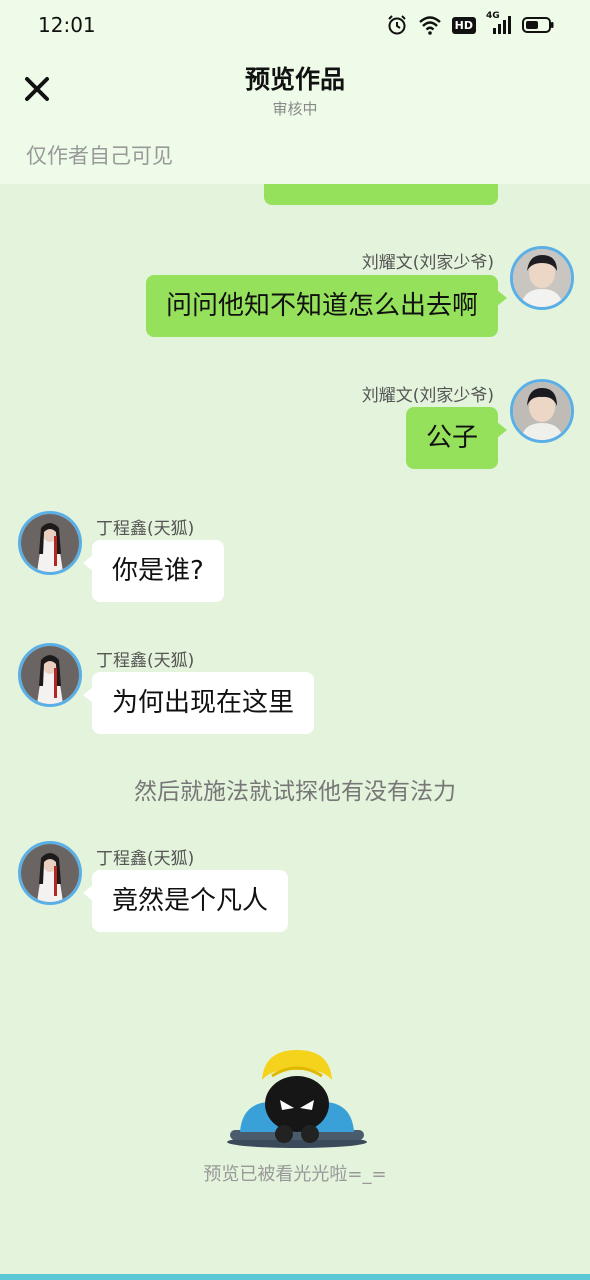 The height and width of the screenshot is (1280, 590). Describe the element at coordinates (294, 79) in the screenshot. I see `page-title: 预览作品` at that location.